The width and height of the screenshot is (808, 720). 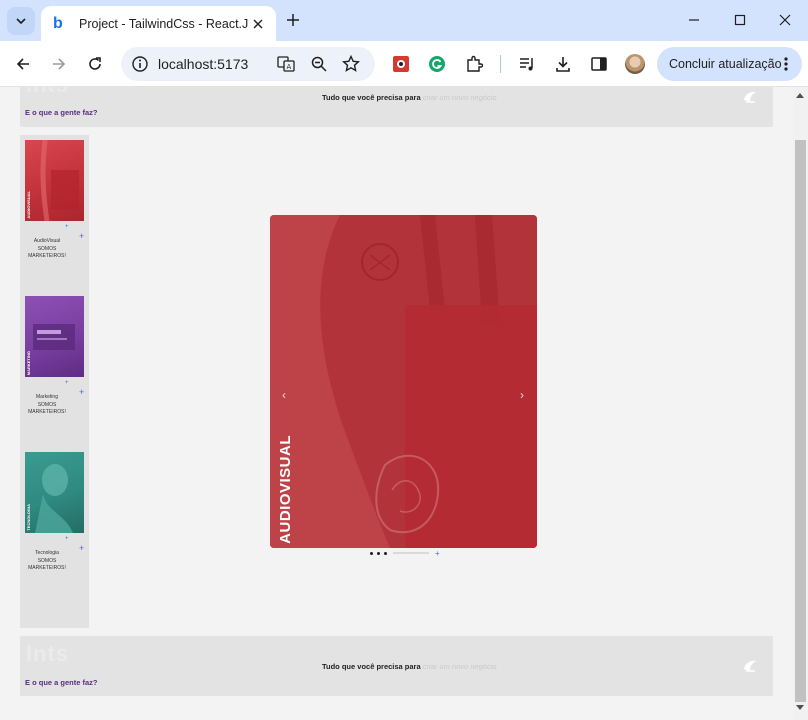 What do you see at coordinates (285, 489) in the screenshot?
I see `slide-title: AUDIOVISUAL` at bounding box center [285, 489].